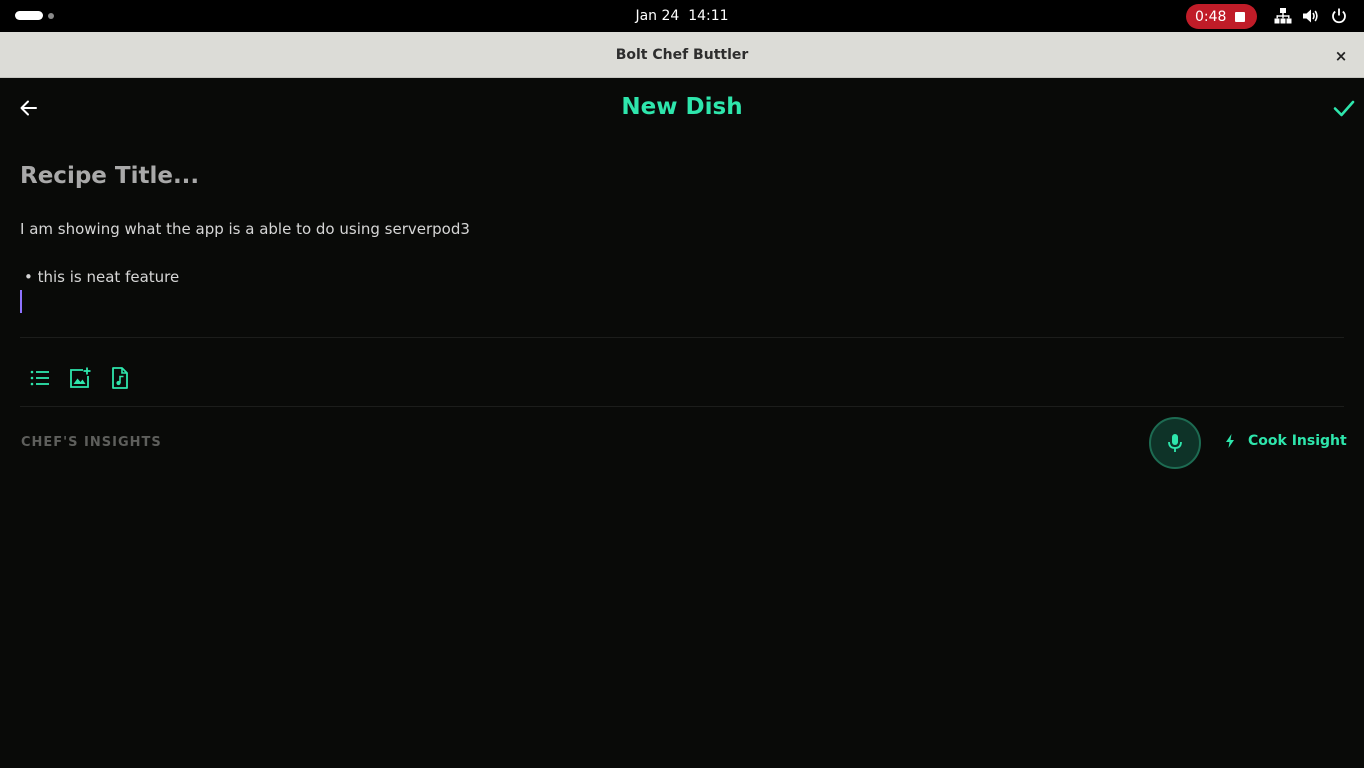 Image resolution: width=1364 pixels, height=768 pixels. Describe the element at coordinates (1230, 441) in the screenshot. I see `lightning-bolt-icon` at that location.